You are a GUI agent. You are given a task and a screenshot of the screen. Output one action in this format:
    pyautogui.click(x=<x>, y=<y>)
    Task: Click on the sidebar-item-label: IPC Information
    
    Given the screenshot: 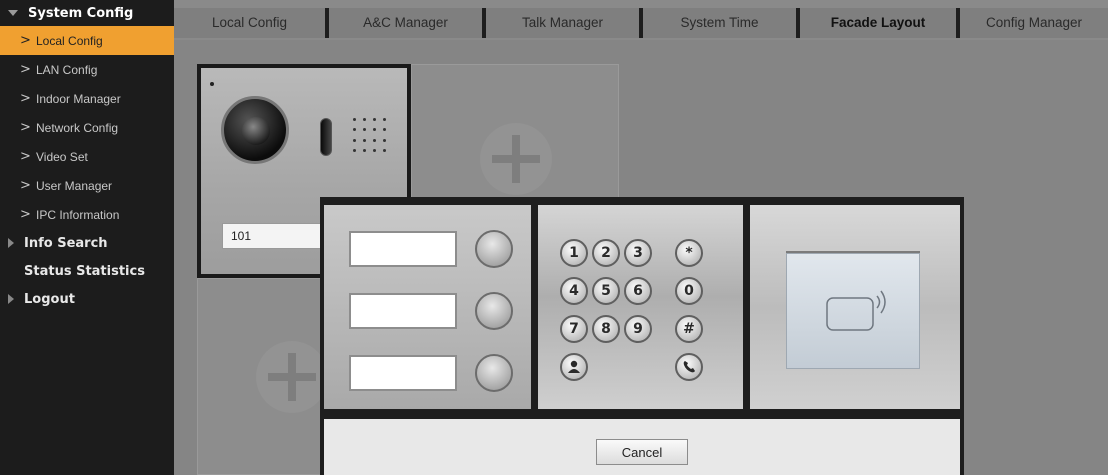 What is the action you would take?
    pyautogui.click(x=78, y=214)
    